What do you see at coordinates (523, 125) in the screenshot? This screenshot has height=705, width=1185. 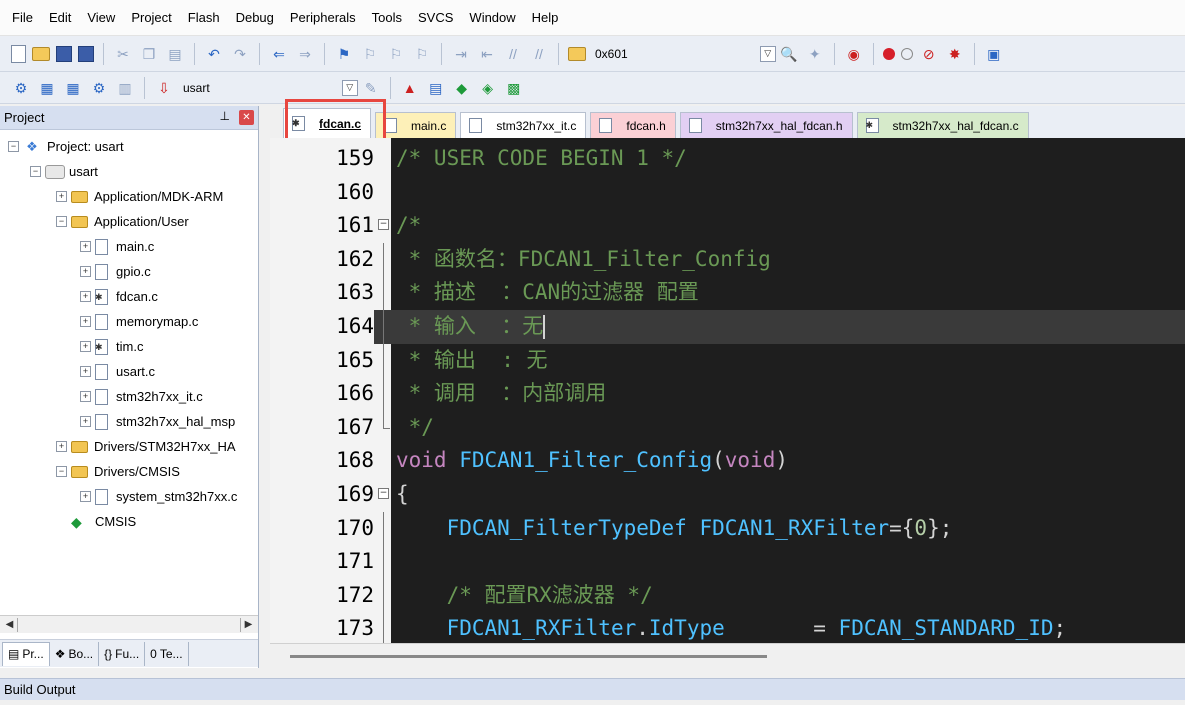 I see `editor-tab: stm32h7xx_it.c` at bounding box center [523, 125].